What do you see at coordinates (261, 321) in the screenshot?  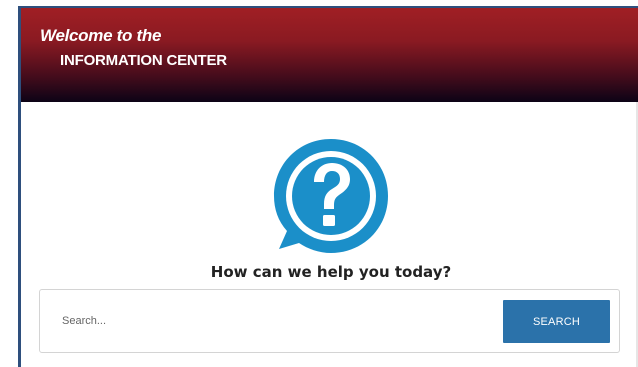 I see `search-input` at bounding box center [261, 321].